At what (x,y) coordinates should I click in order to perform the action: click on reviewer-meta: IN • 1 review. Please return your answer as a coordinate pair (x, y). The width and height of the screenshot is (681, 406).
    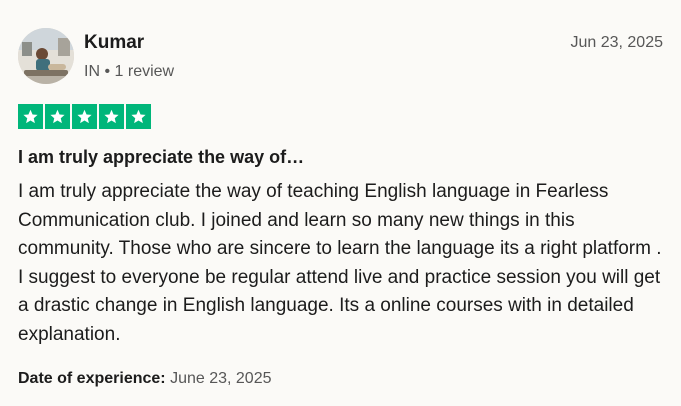
    Looking at the image, I should click on (129, 72).